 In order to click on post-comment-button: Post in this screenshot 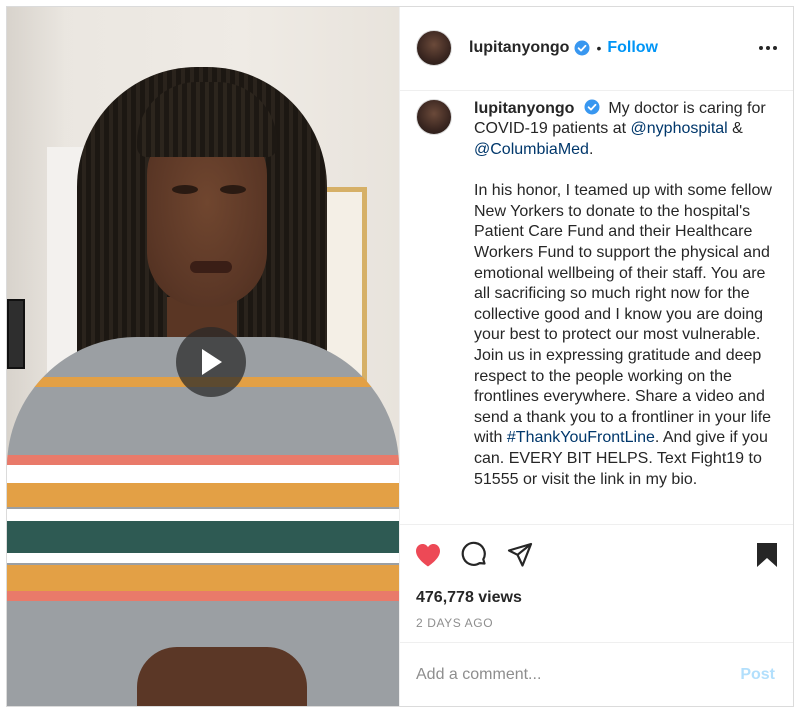, I will do `click(758, 675)`.